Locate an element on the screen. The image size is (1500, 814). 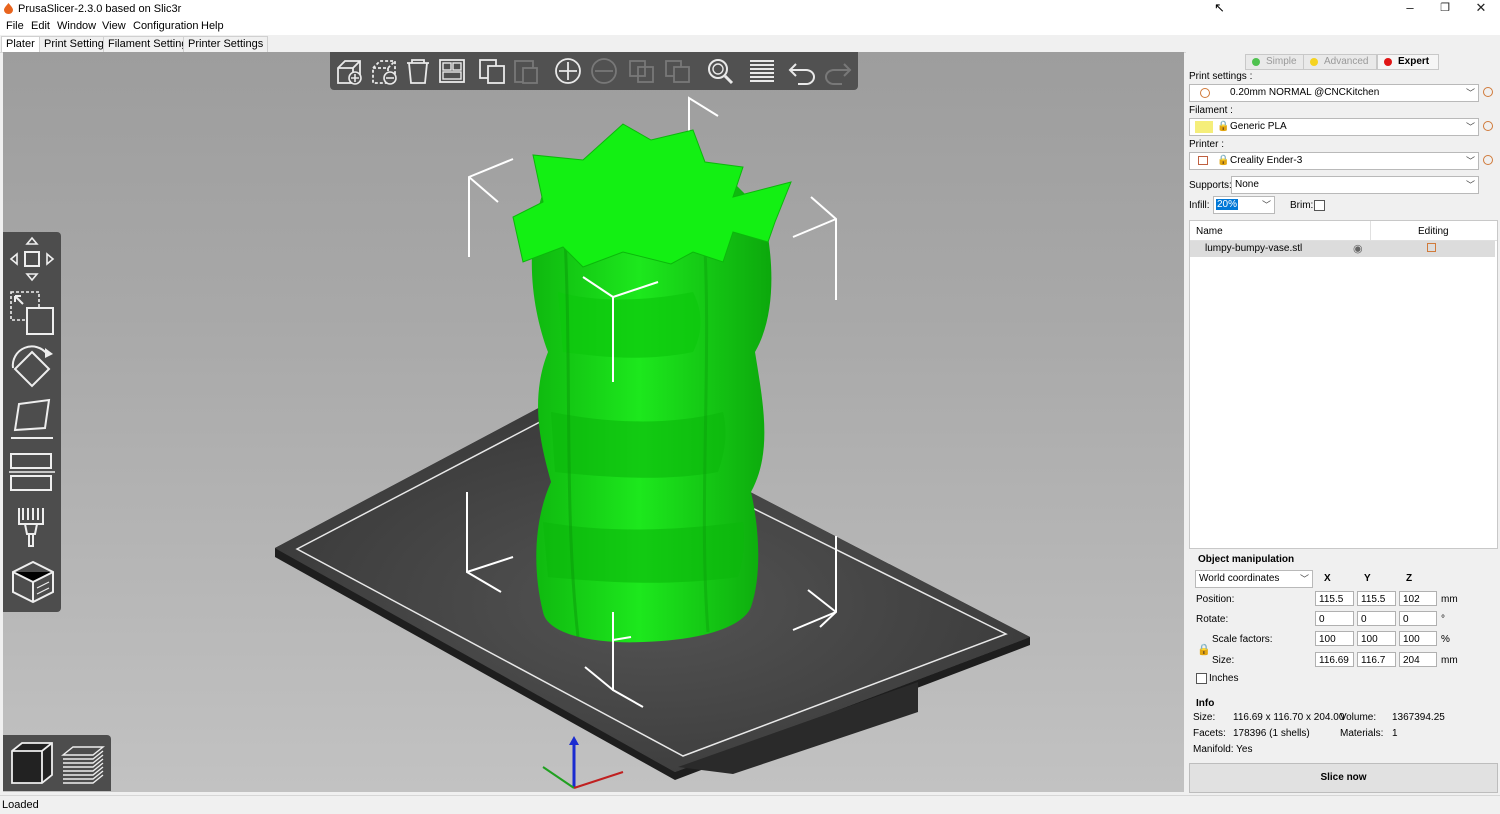
sla-support-icon is located at coordinates (32, 581).